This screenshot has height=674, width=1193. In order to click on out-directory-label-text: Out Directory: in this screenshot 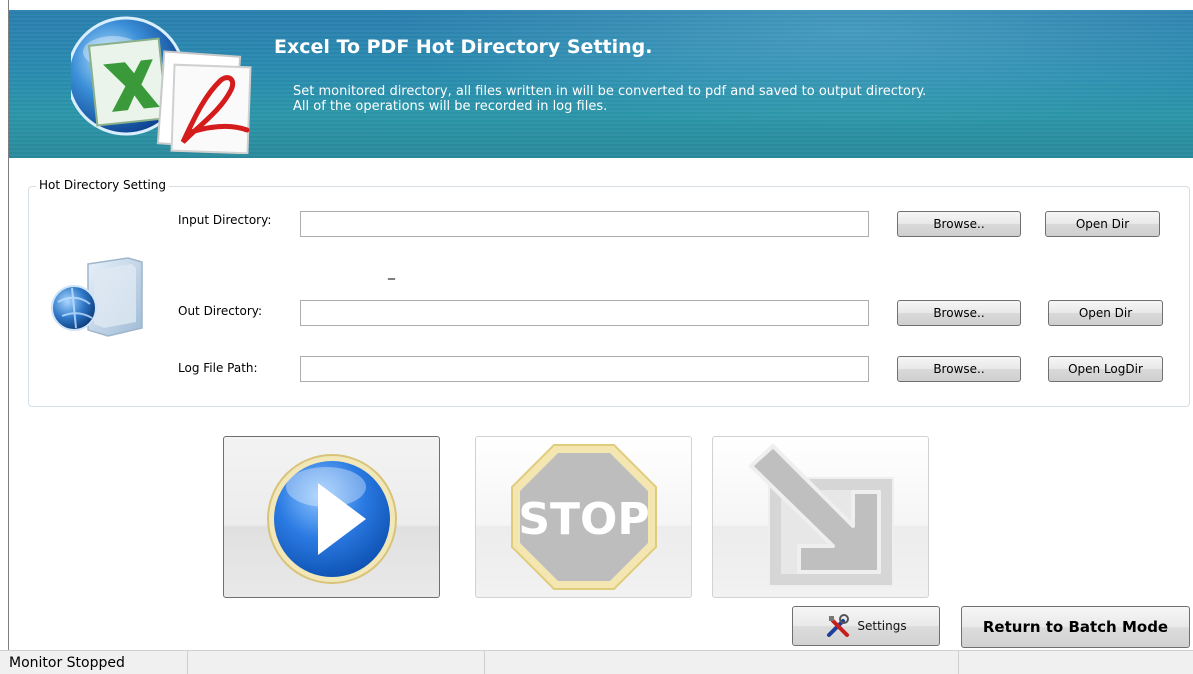, I will do `click(220, 311)`.